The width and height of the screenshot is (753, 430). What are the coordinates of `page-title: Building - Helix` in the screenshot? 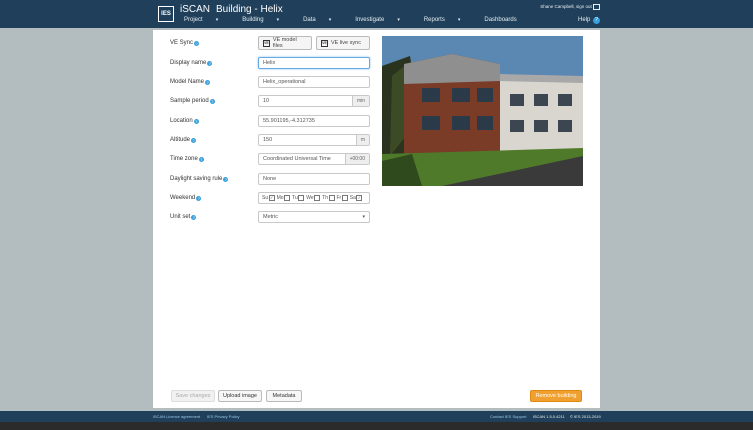 It's located at (249, 9).